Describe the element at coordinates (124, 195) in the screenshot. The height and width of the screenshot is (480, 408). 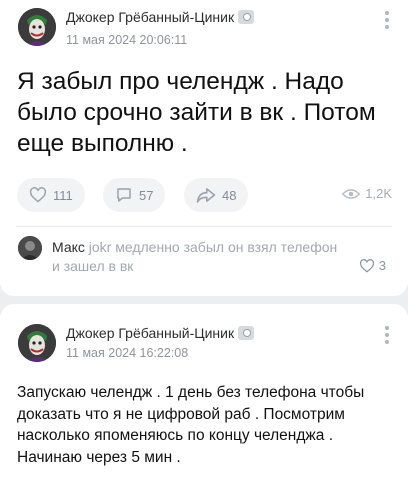
I see `comment-icon` at that location.